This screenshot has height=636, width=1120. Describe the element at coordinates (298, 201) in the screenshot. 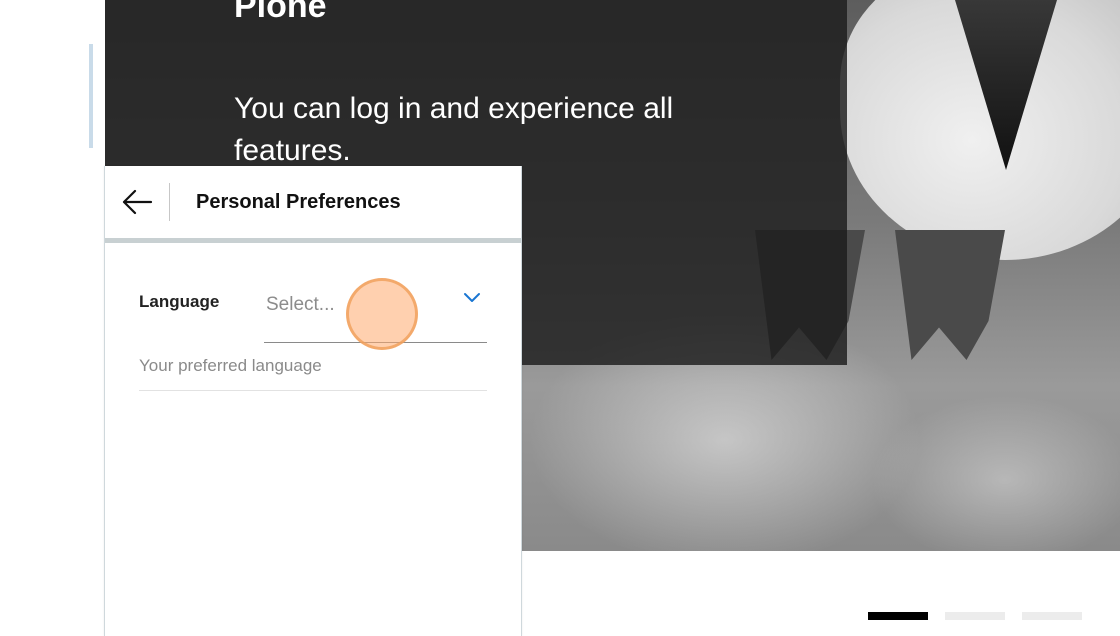

I see `panel-title: Personal Preferences` at that location.